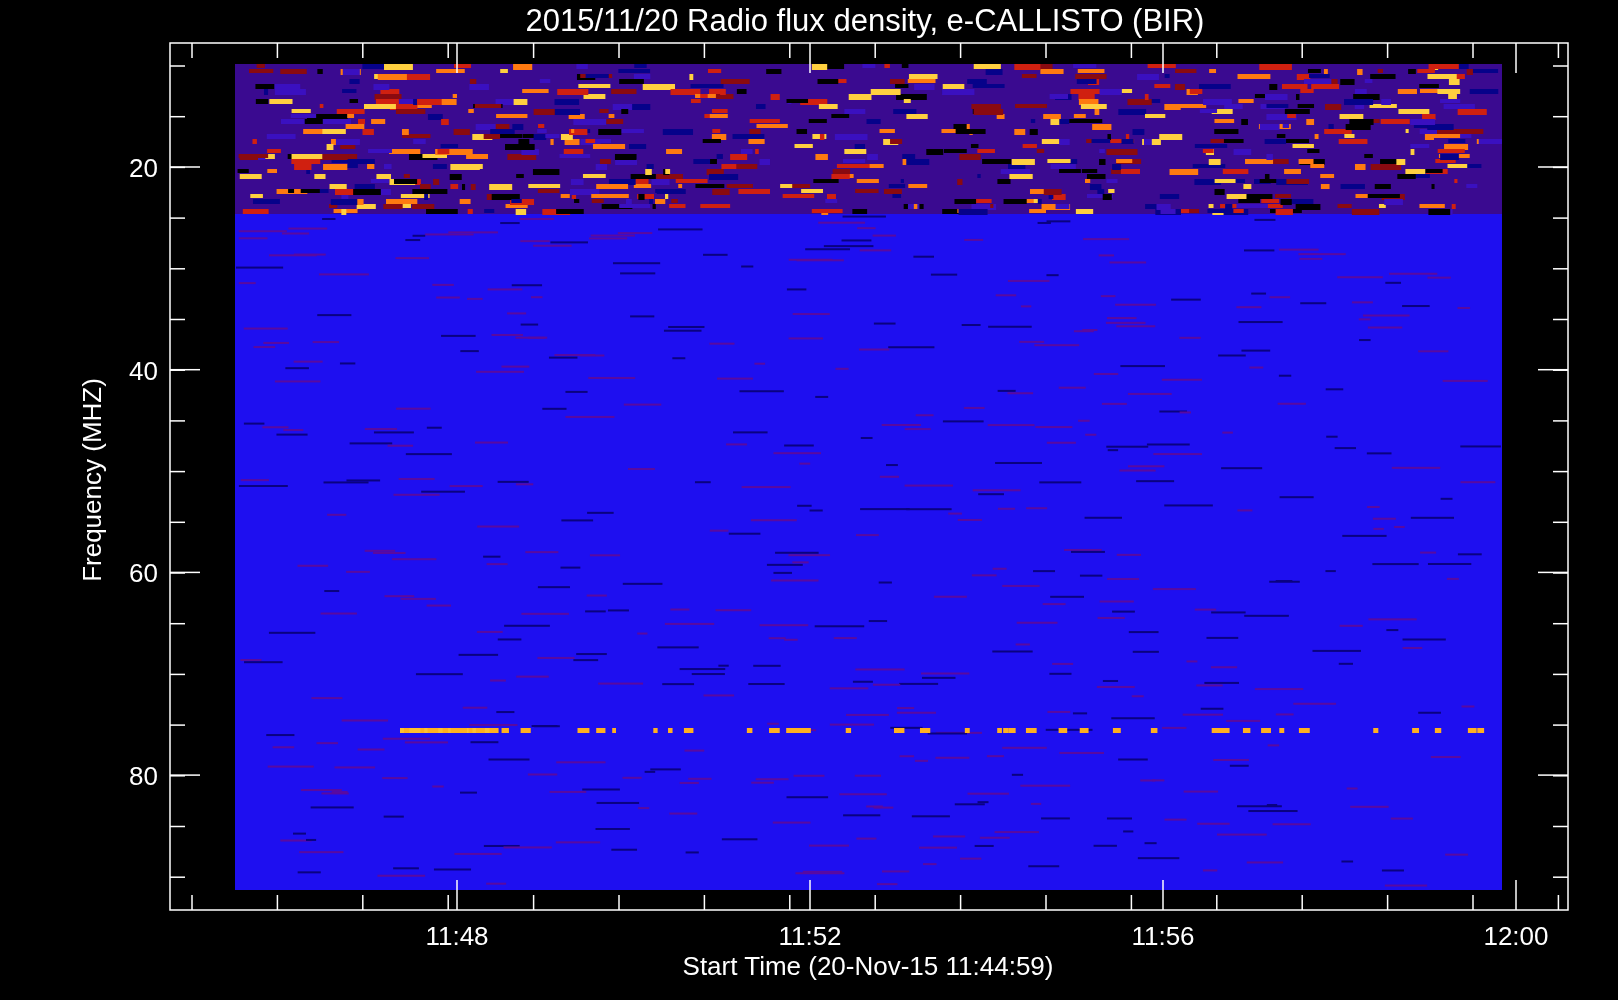  I want to click on x-tick-label: 11:52, so click(810, 936).